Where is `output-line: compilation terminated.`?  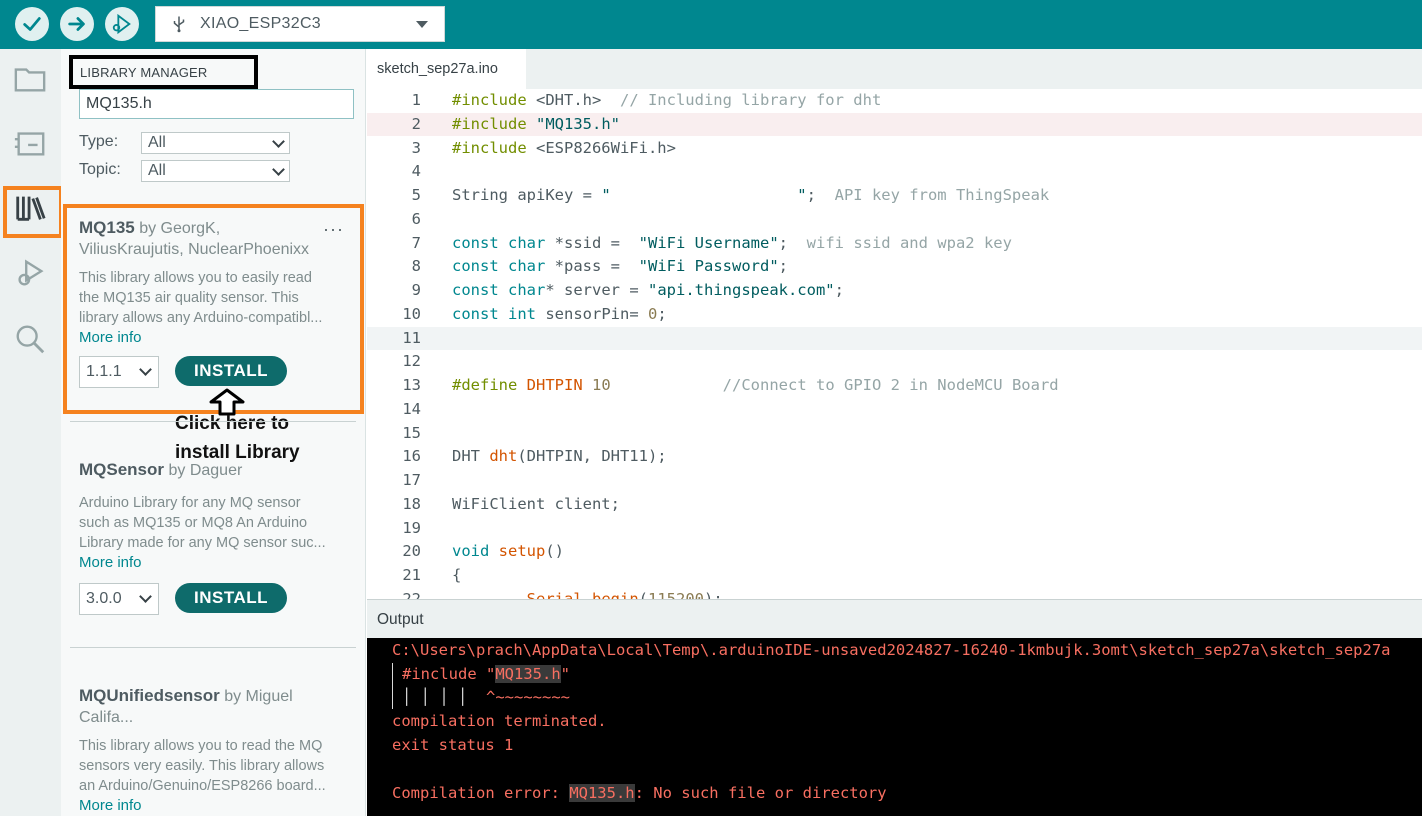
output-line: compilation terminated. is located at coordinates (499, 721).